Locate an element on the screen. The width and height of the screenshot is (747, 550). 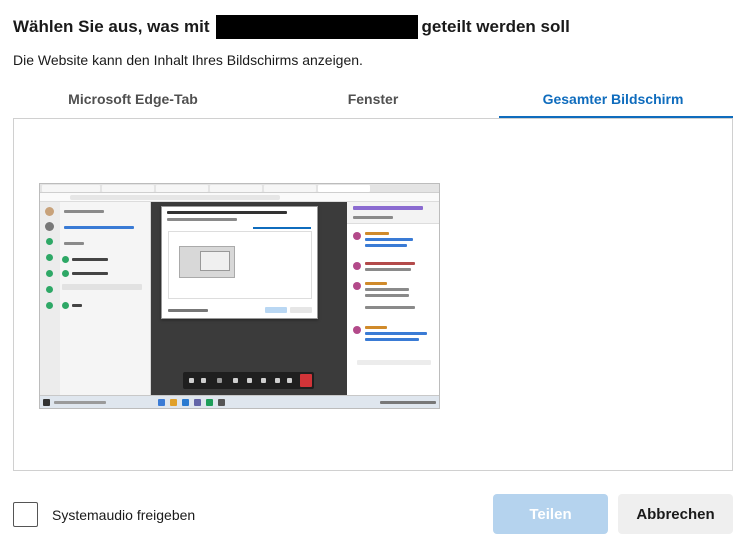
thumb-search-box is located at coordinates (80, 402).